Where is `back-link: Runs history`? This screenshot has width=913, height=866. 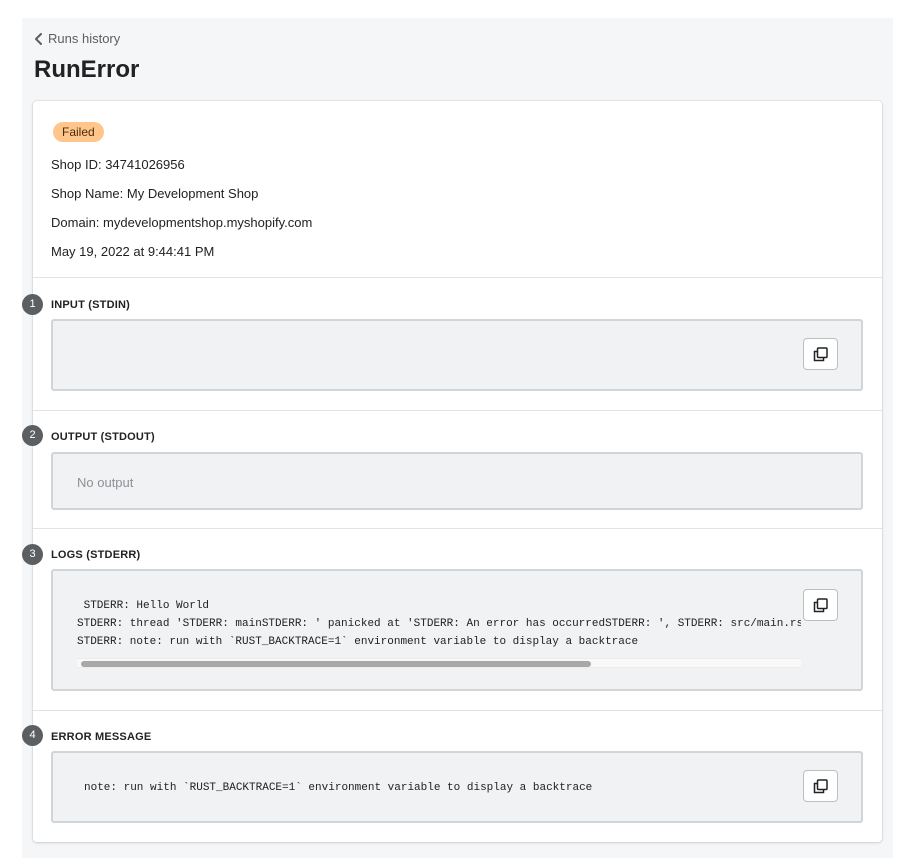 back-link: Runs history is located at coordinates (77, 38).